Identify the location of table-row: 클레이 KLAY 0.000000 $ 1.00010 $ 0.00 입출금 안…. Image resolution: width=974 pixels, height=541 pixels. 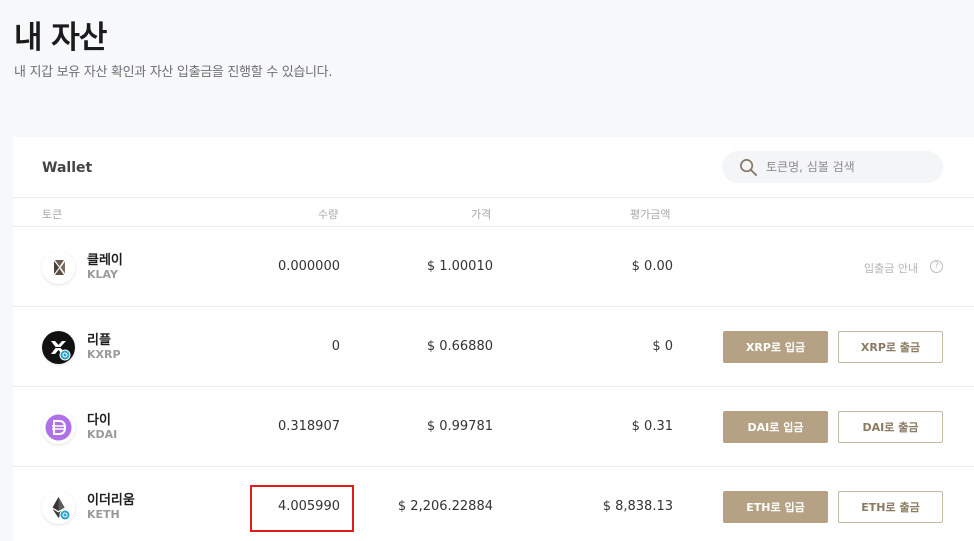
(493, 267).